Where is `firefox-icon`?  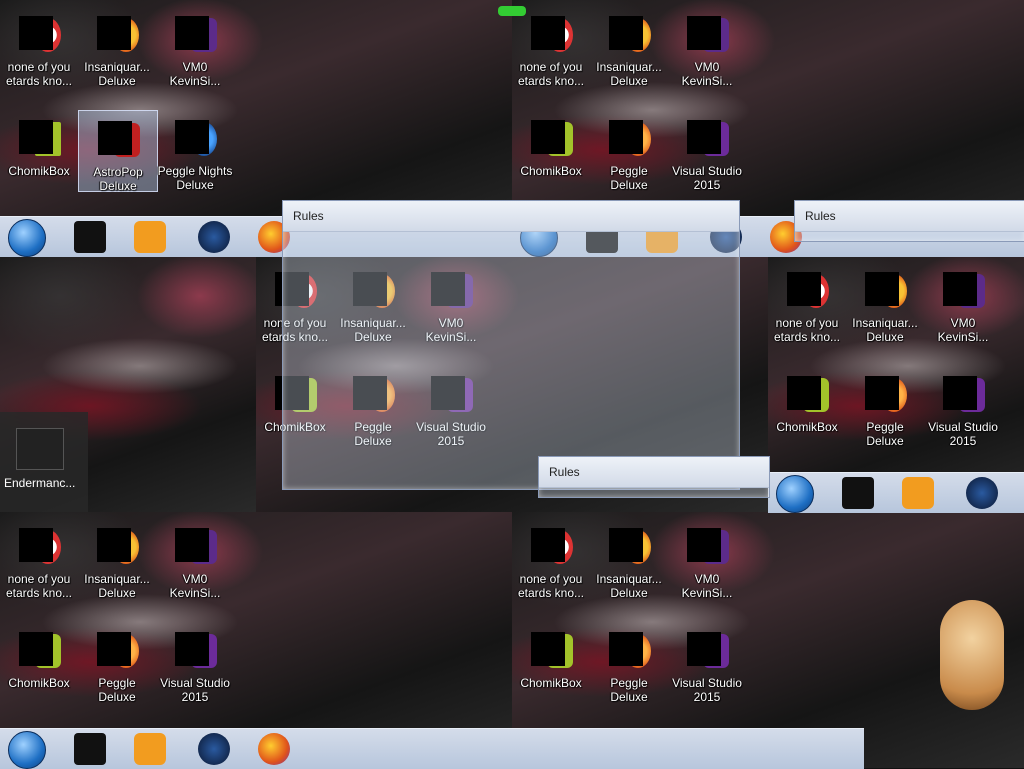 firefox-icon is located at coordinates (274, 749).